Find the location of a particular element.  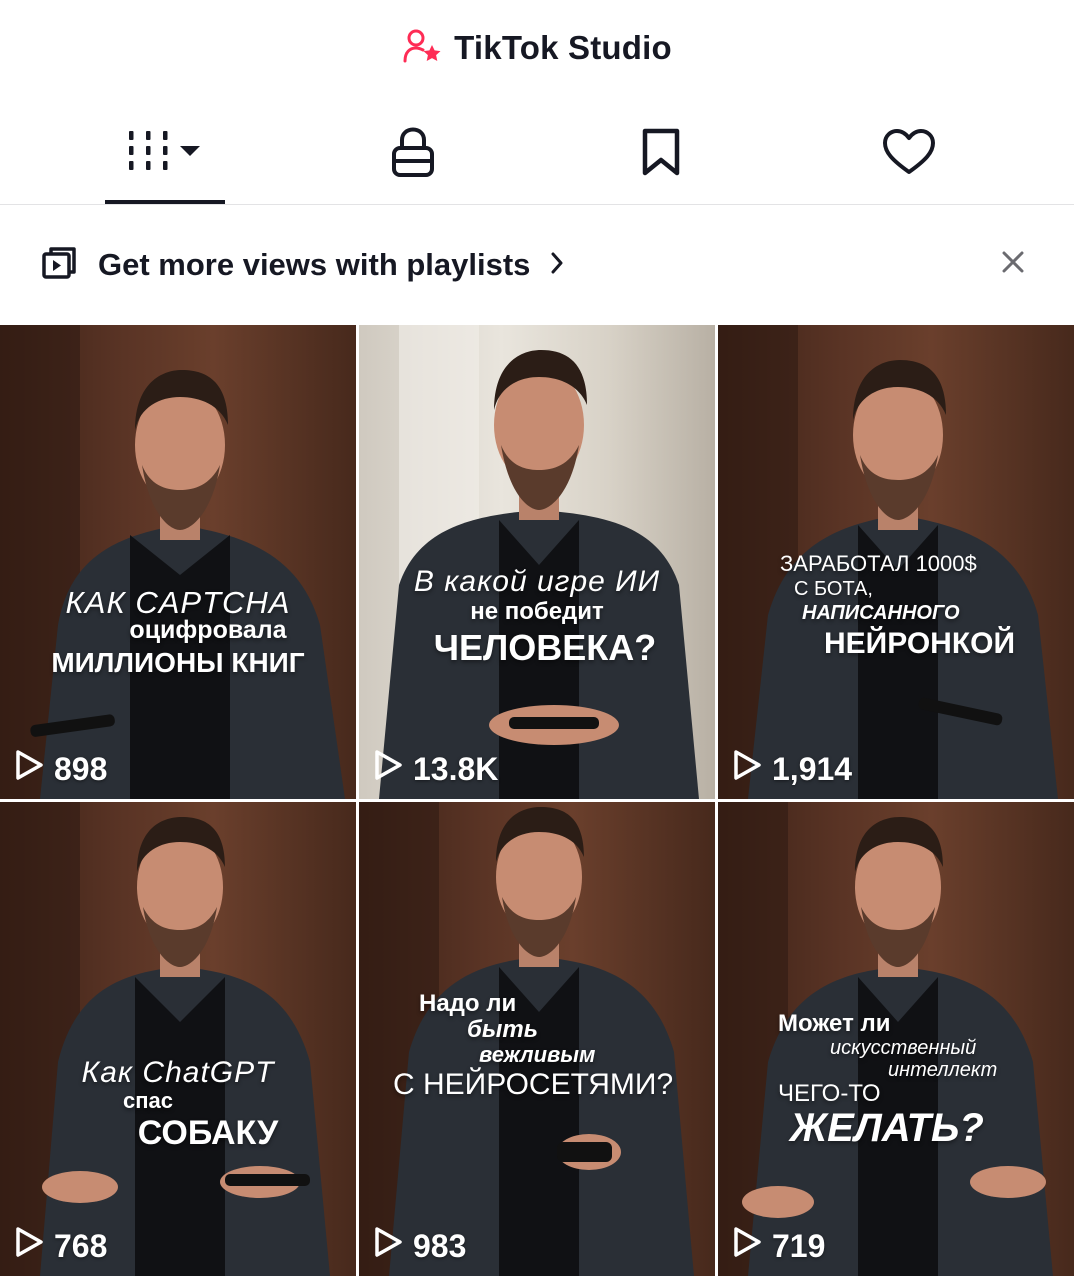

close-button is located at coordinates (1013, 264).